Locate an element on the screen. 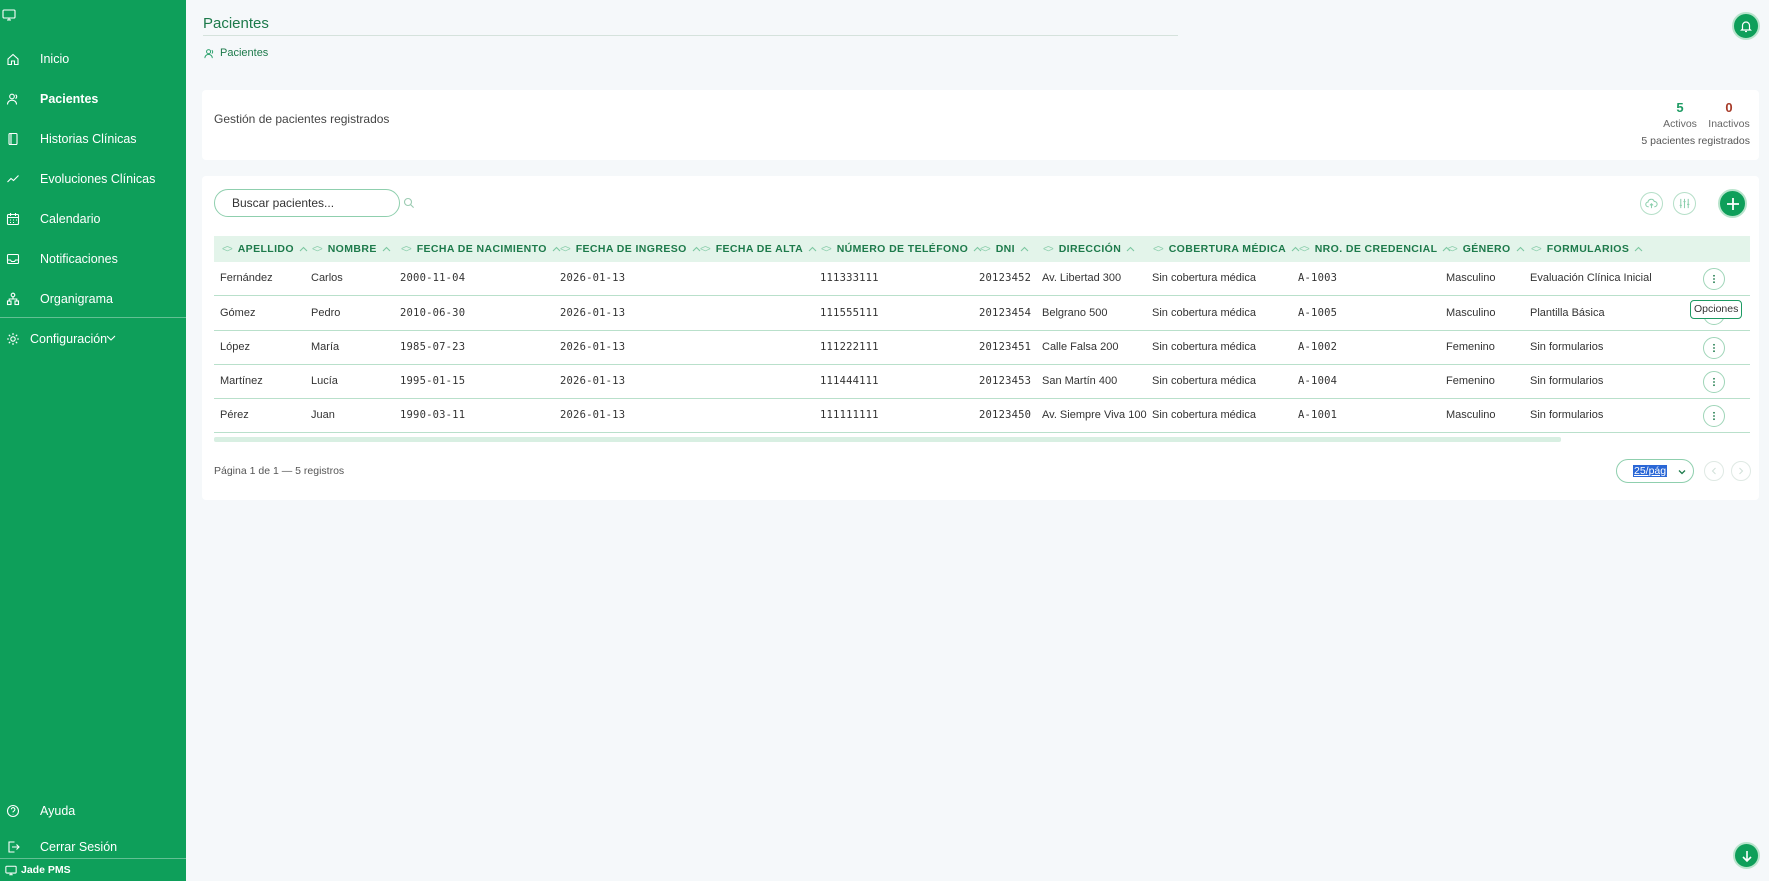  sidebar-item-inicio: Inicio is located at coordinates (93, 59).